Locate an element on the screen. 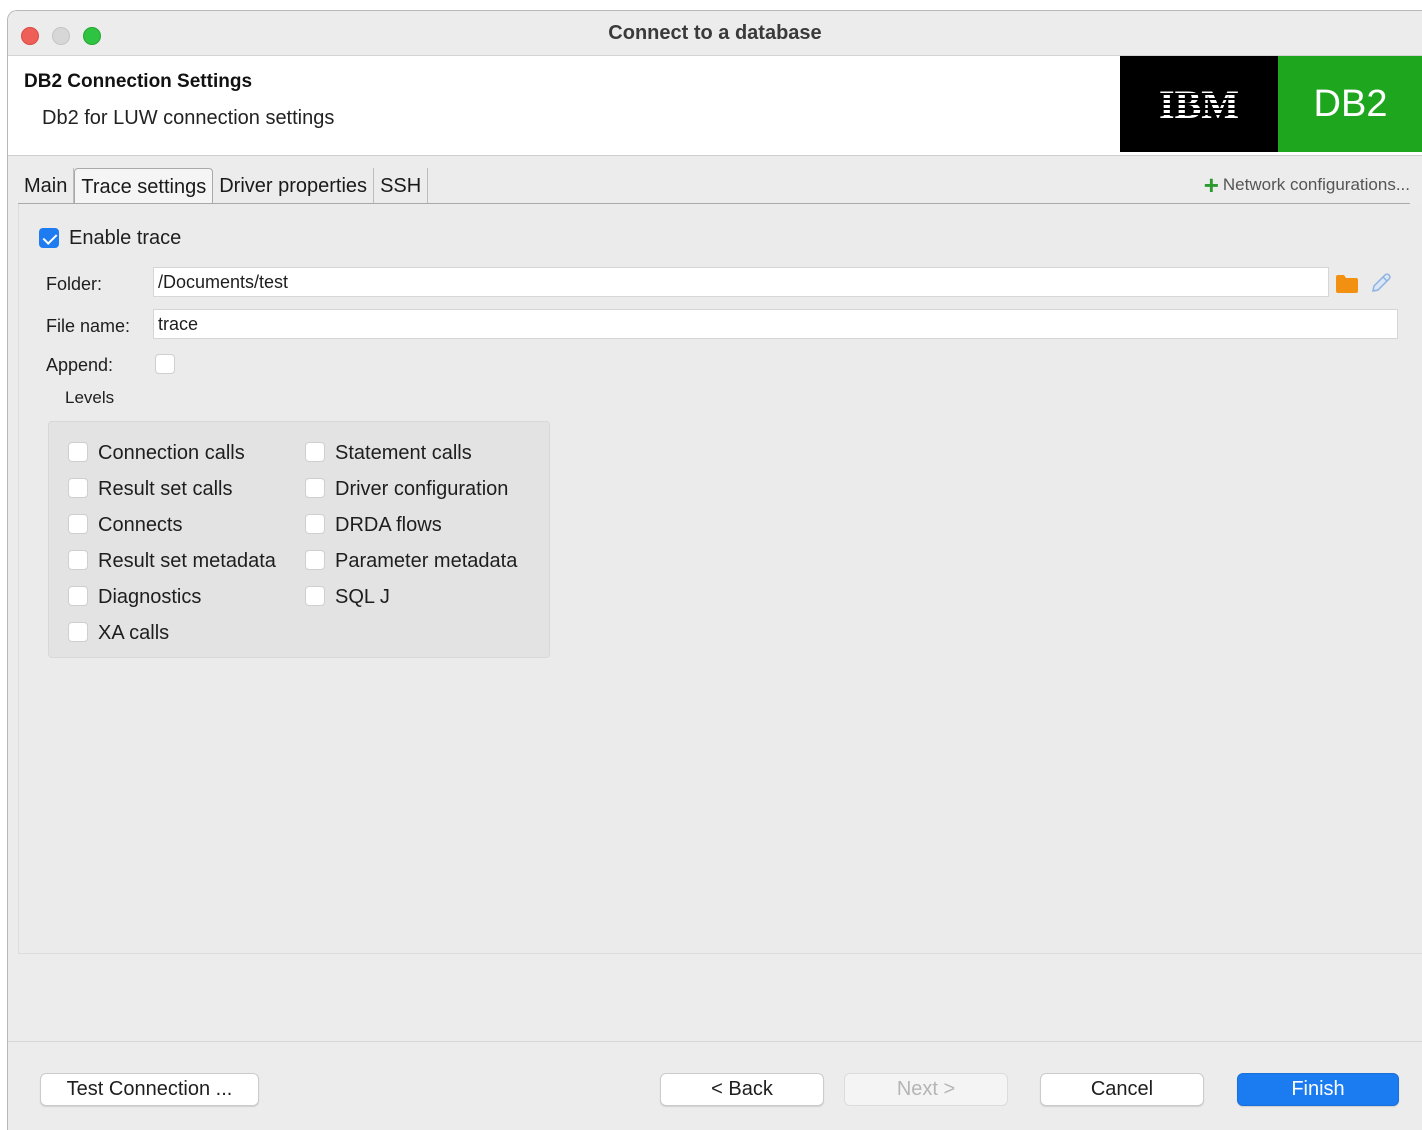 This screenshot has width=1422, height=1130. parameter-metadata-label: Parameter metadata is located at coordinates (426, 561).